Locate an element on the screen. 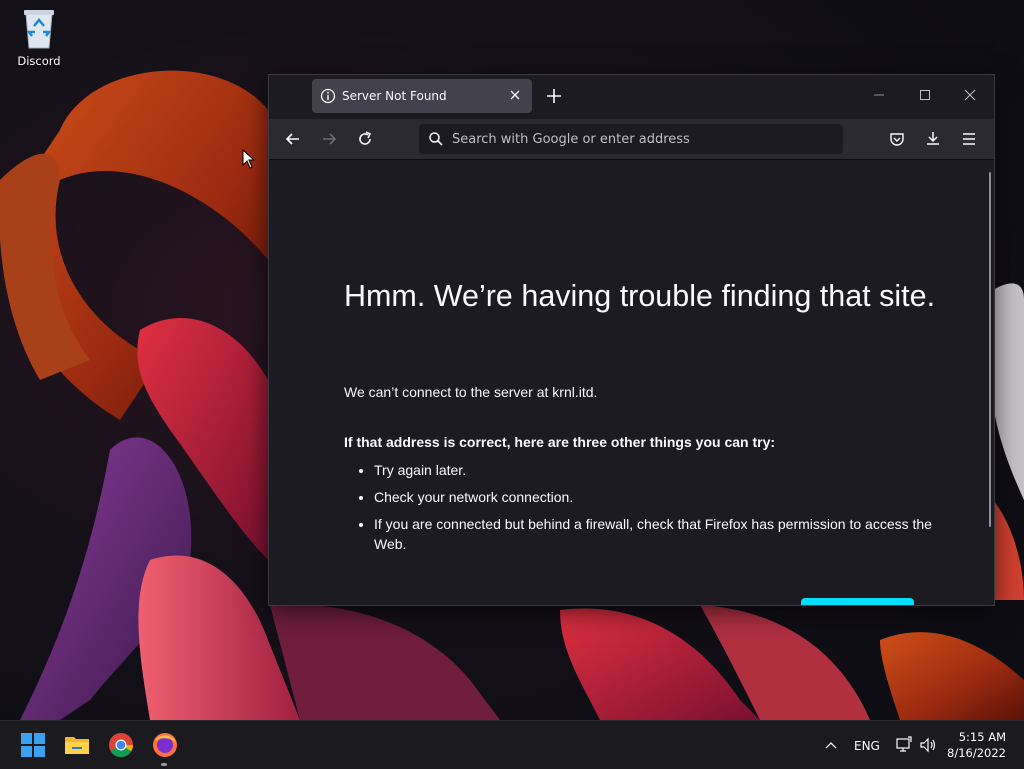  chrome-icon is located at coordinates (121, 745).